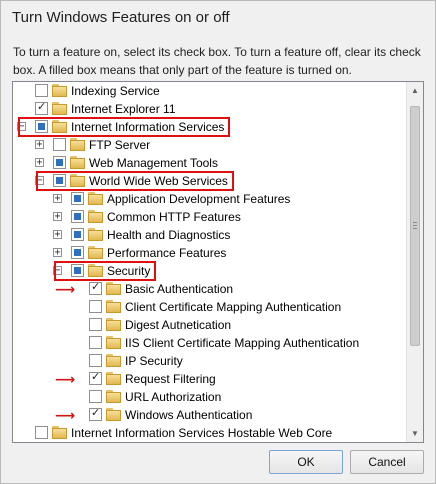 This screenshot has height=484, width=436. What do you see at coordinates (211, 361) in the screenshot?
I see `tree-item: IP Security` at bounding box center [211, 361].